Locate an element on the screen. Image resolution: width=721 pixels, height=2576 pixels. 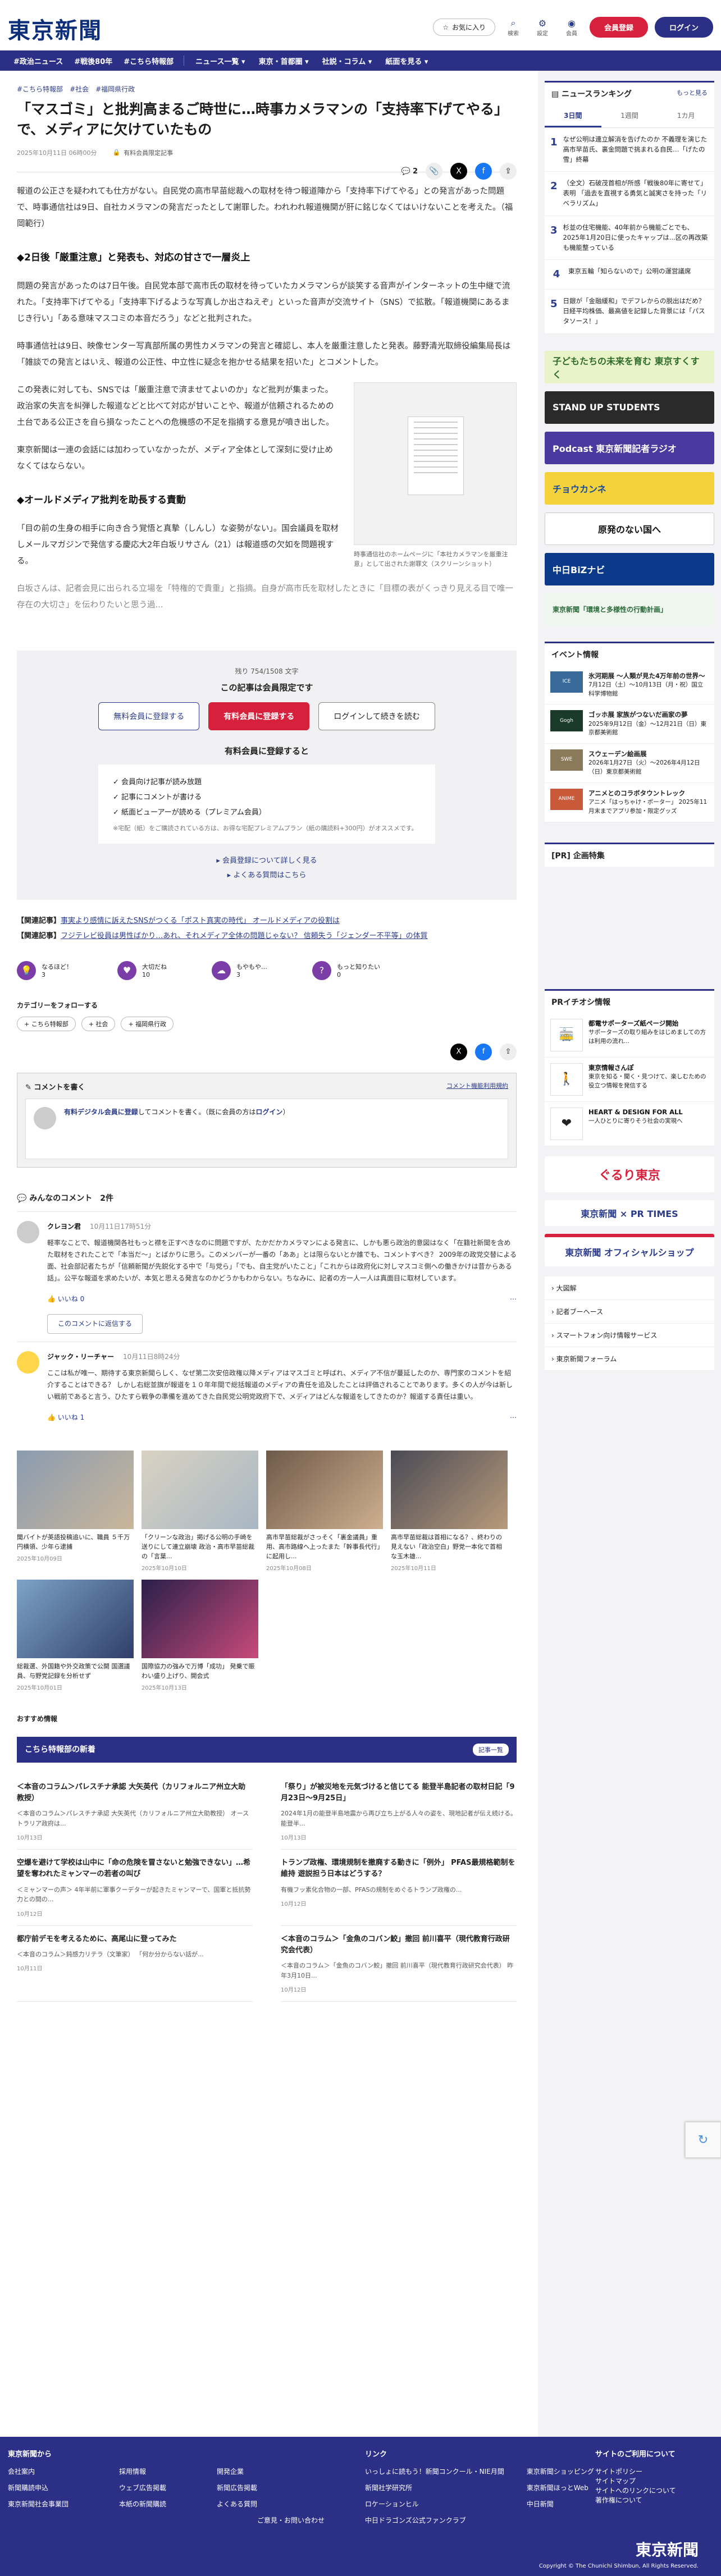
sidebar-link: › 大図解 is located at coordinates (630, 1288).